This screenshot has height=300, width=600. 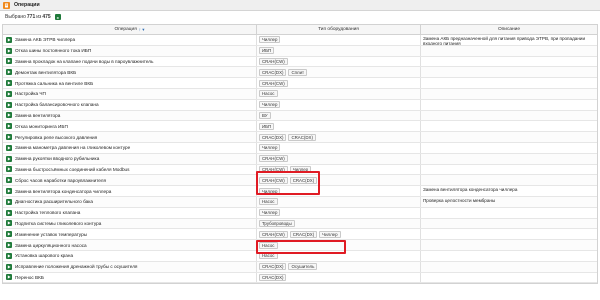 What do you see at coordinates (130, 234) in the screenshot?
I see `operation-cell: Изменение уставок температуры` at bounding box center [130, 234].